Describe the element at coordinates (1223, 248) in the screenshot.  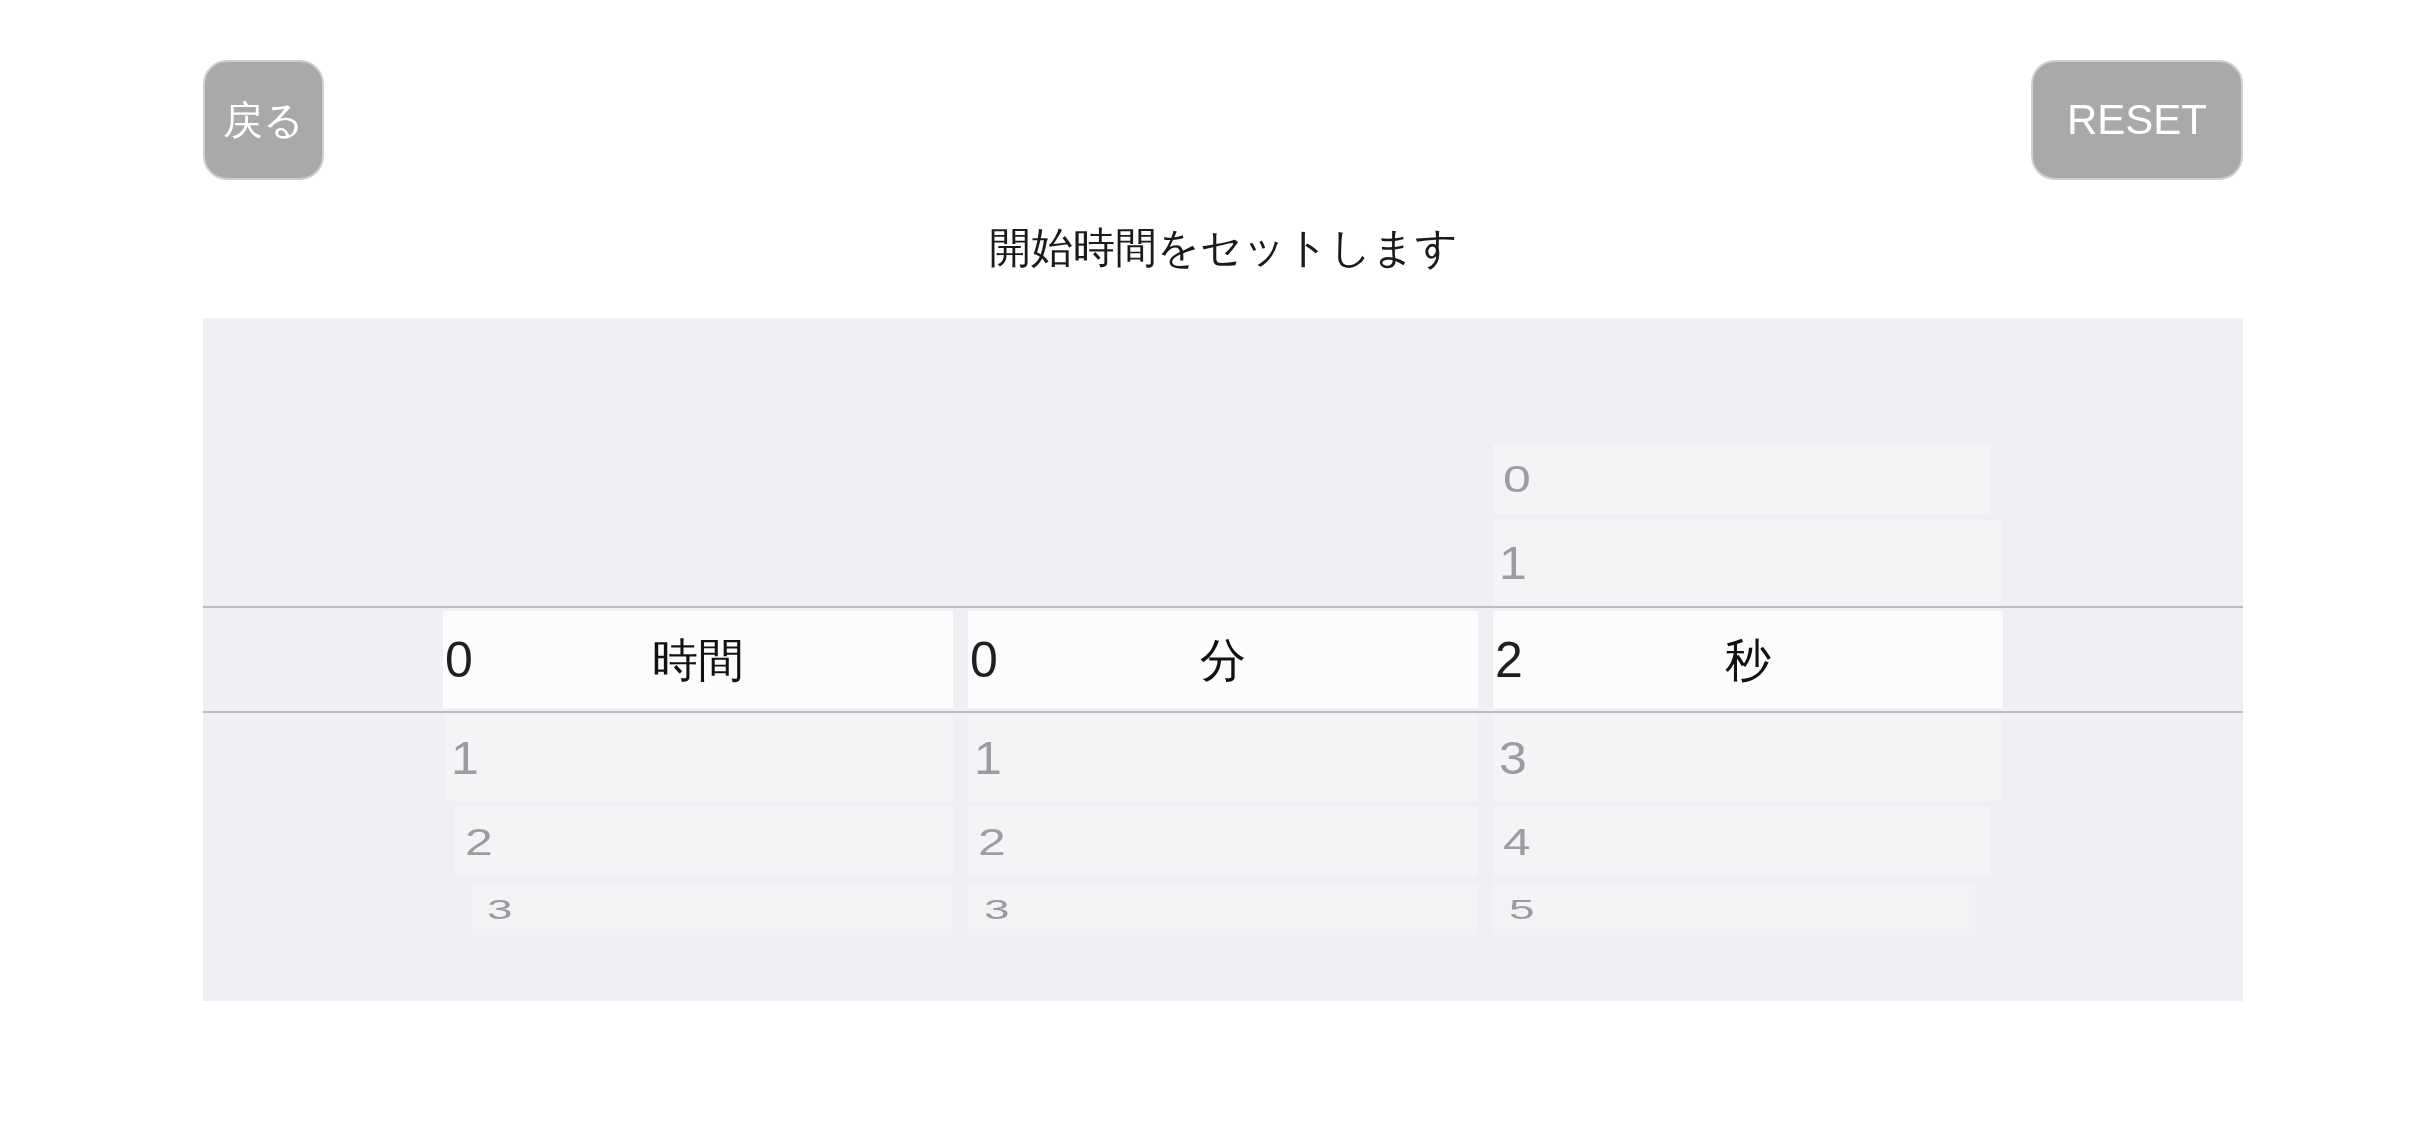
I see `screen-title: 開始時間をセットします` at that location.